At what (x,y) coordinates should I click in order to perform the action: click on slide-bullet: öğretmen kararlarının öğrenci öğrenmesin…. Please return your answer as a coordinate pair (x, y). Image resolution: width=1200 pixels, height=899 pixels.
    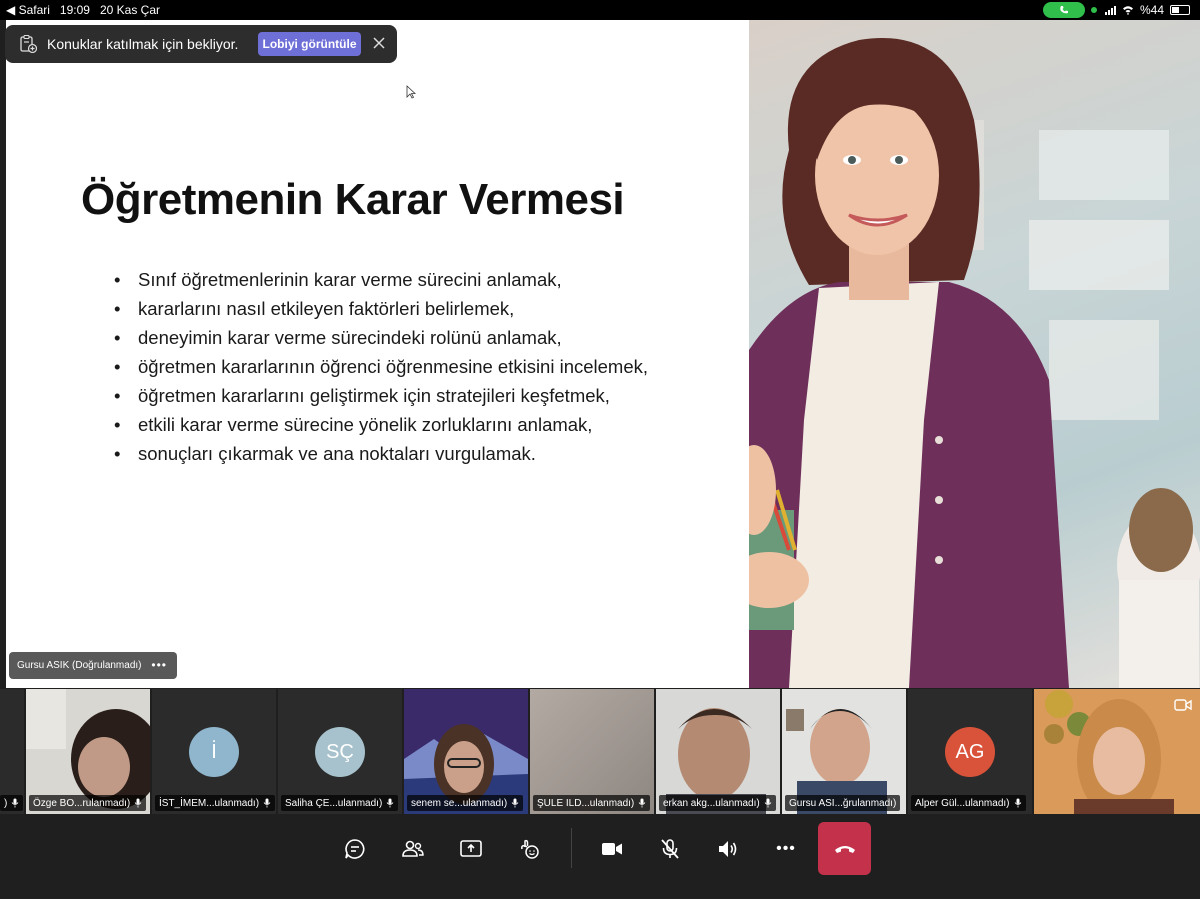
    Looking at the image, I should click on (381, 369).